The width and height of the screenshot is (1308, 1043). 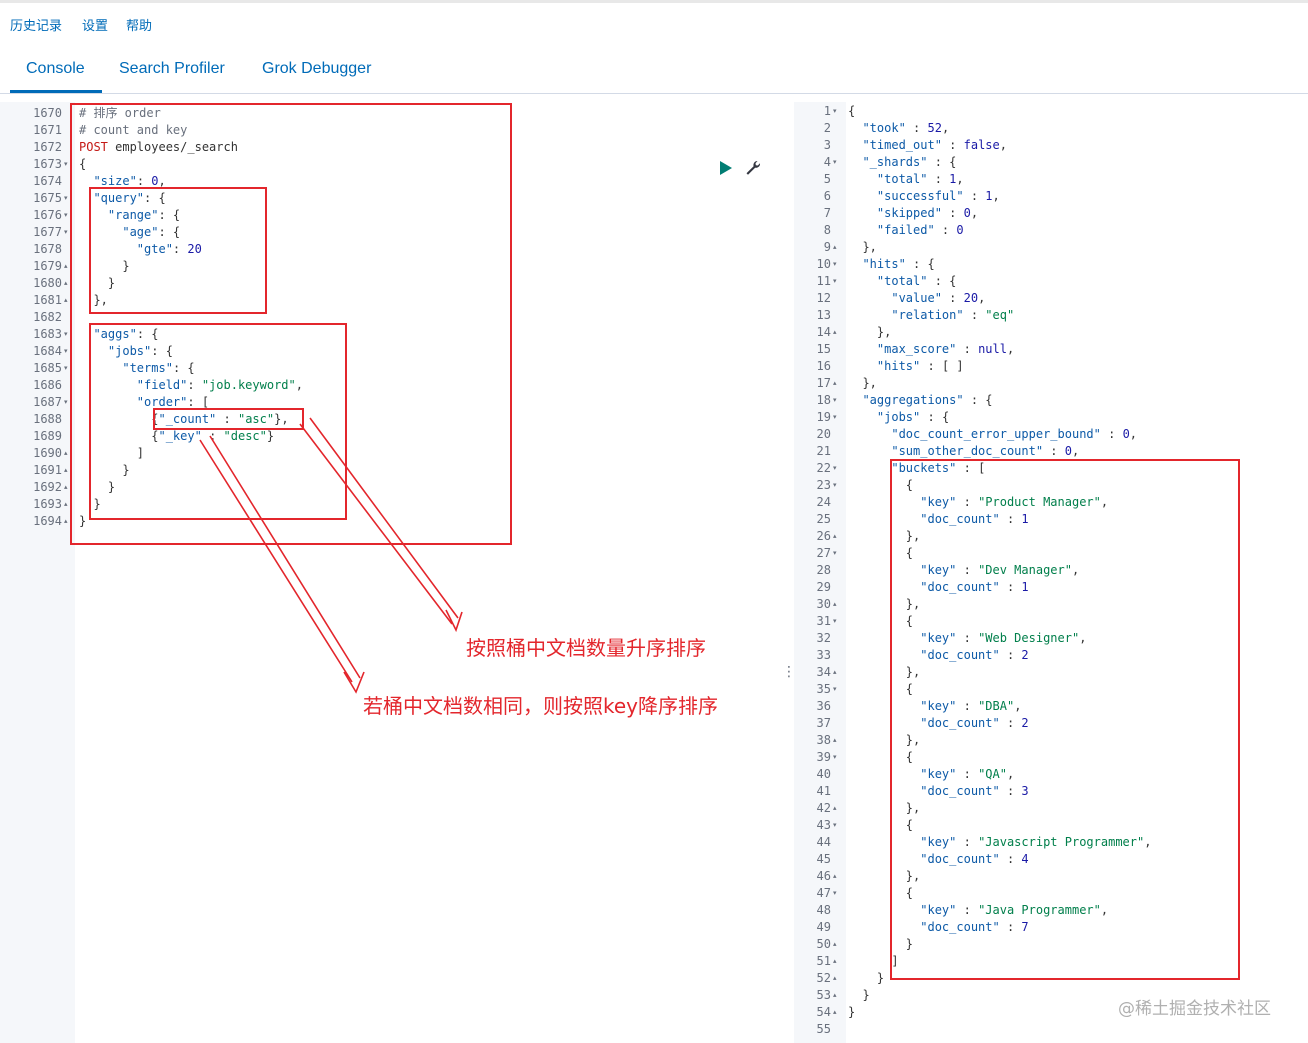 I want to click on line-number: 1694, so click(x=47, y=521).